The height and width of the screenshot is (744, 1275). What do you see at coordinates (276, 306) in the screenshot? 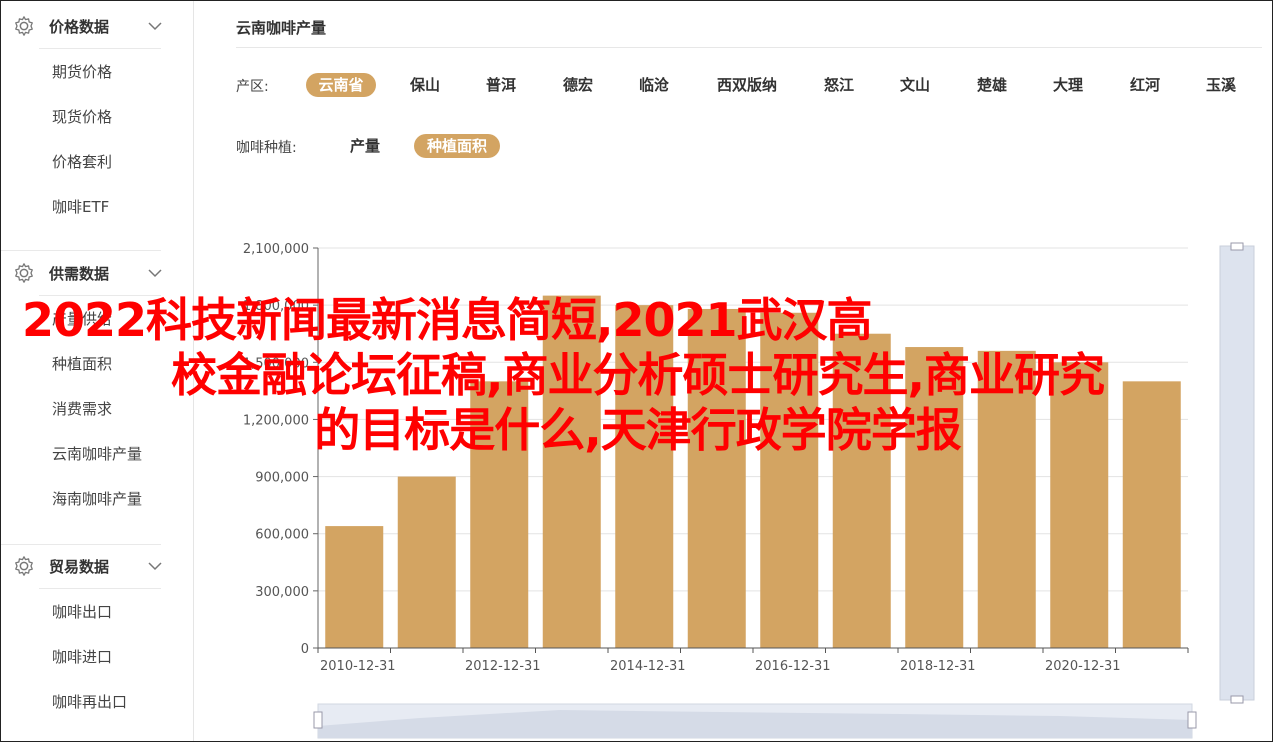
I see `y-tick-label: 1,800,000` at bounding box center [276, 306].